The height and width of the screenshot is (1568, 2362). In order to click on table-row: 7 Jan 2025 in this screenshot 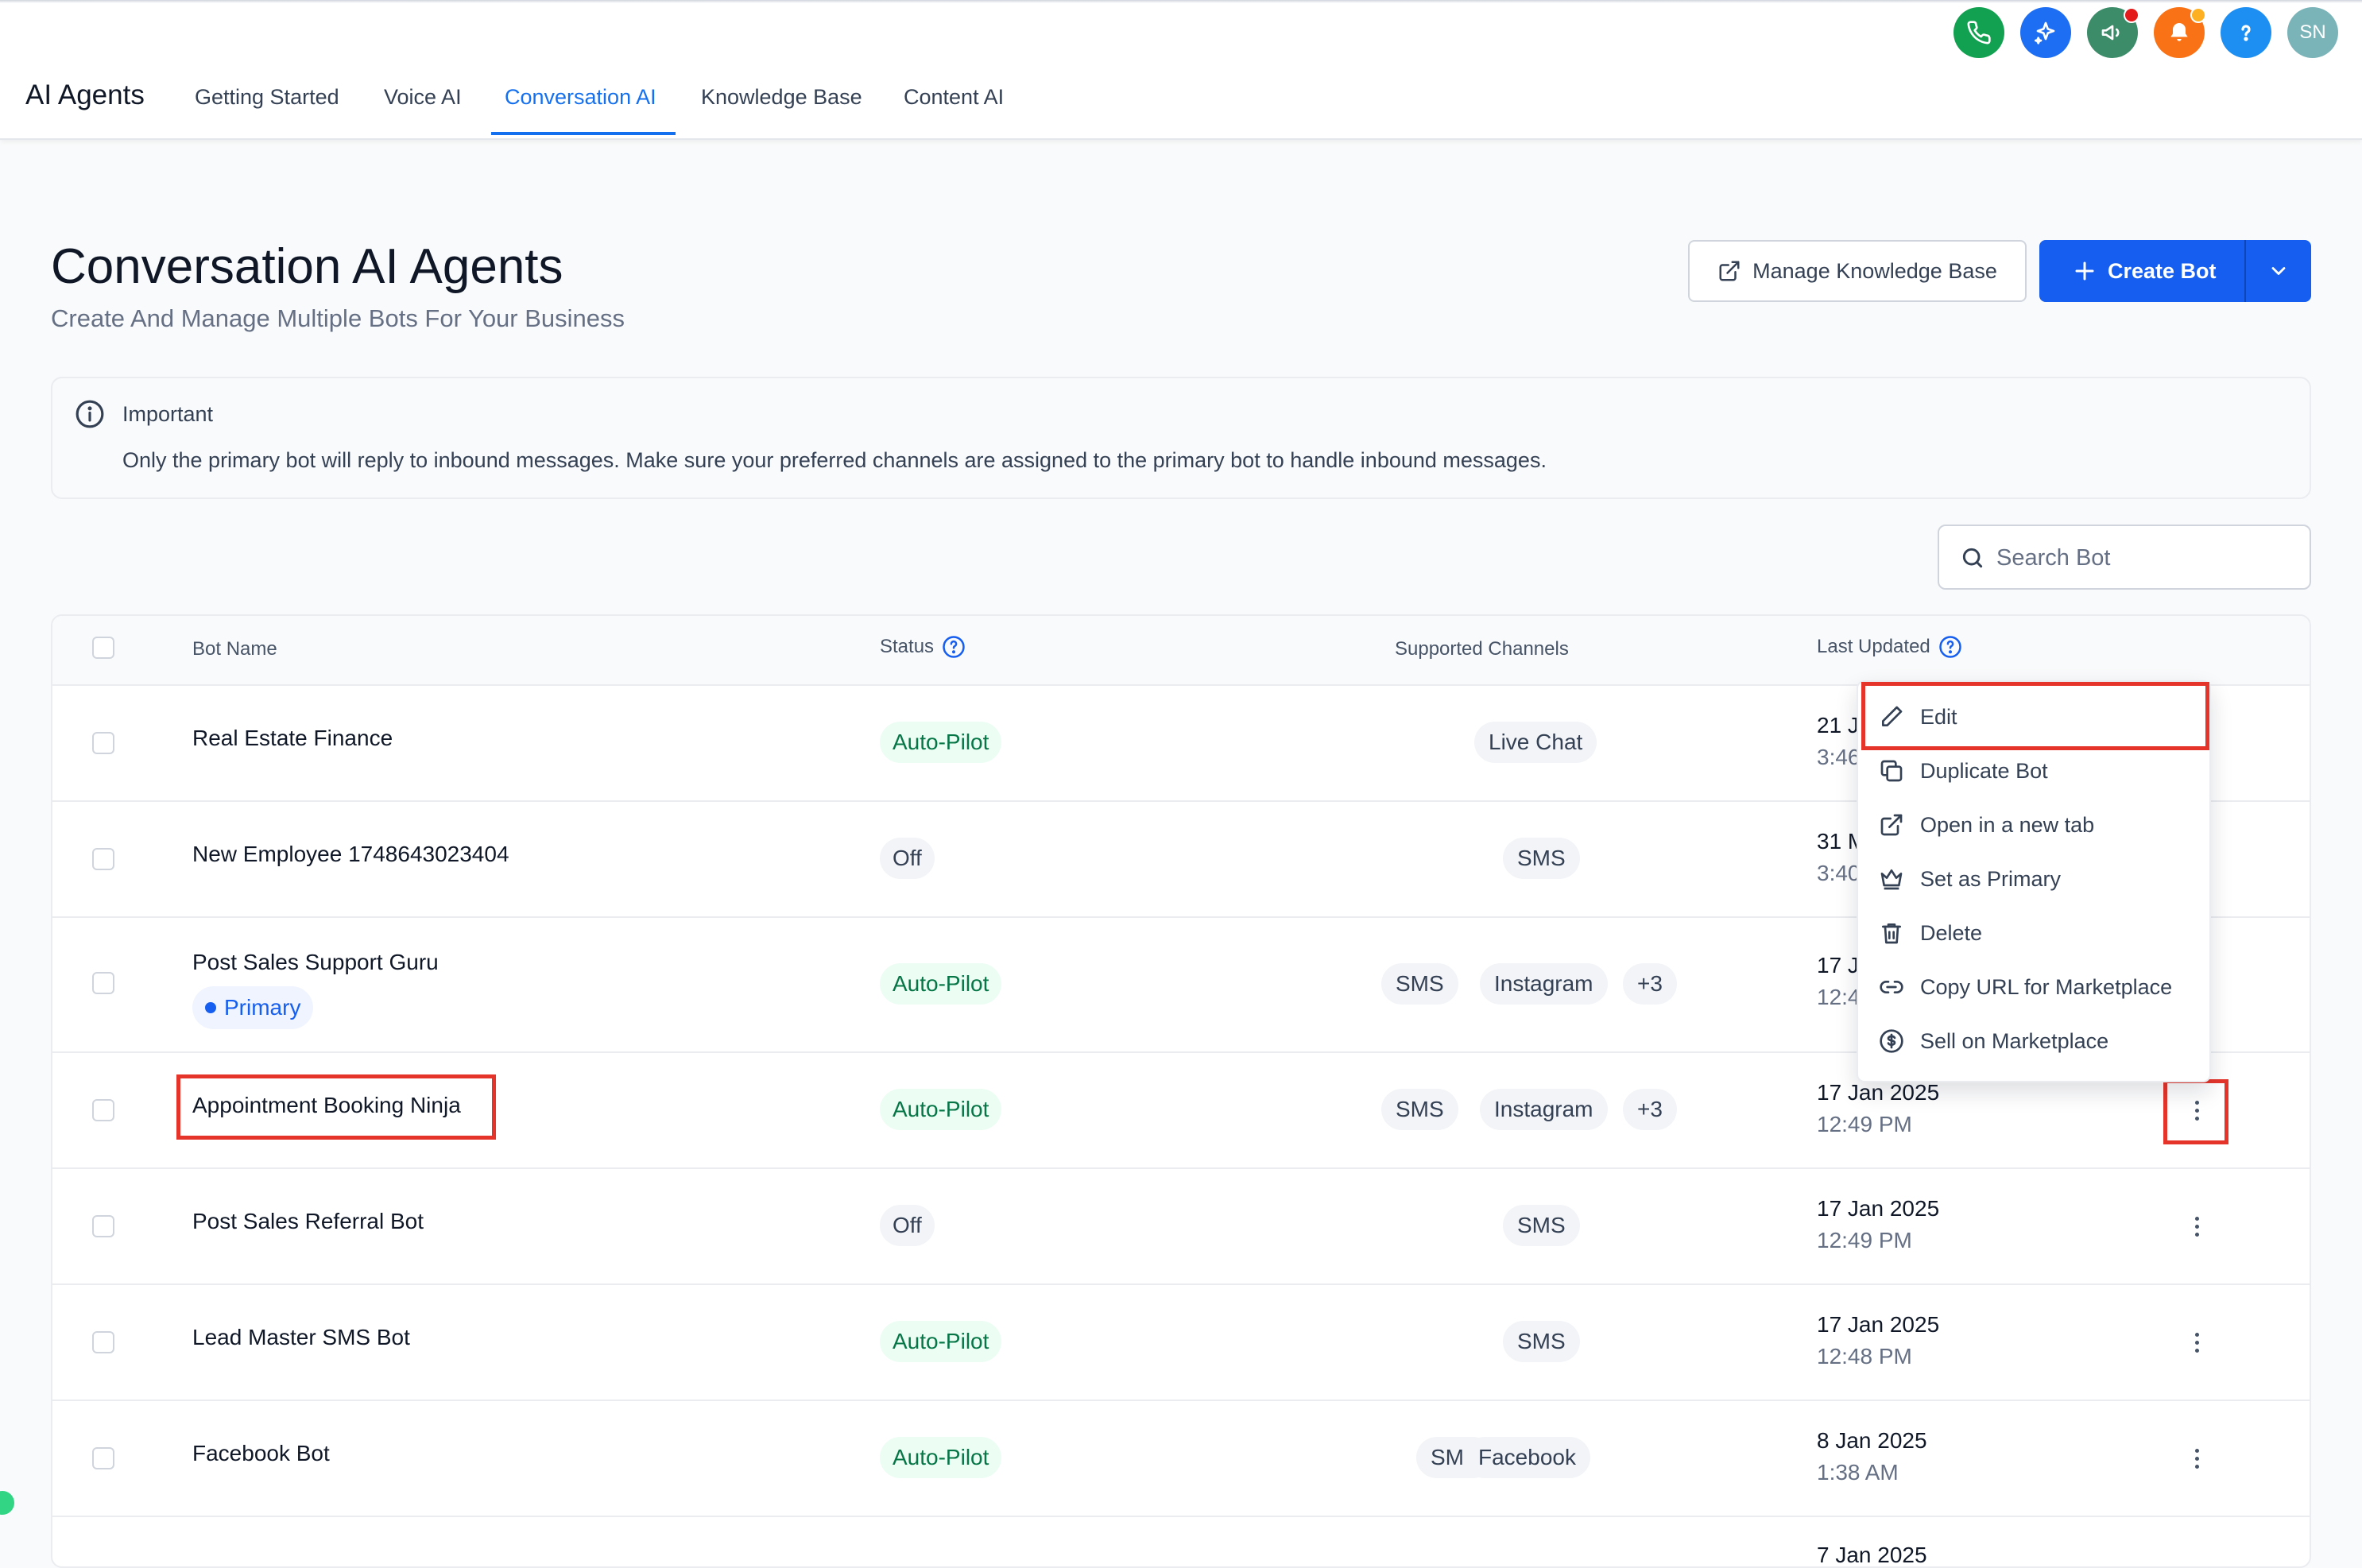, I will do `click(1181, 1541)`.